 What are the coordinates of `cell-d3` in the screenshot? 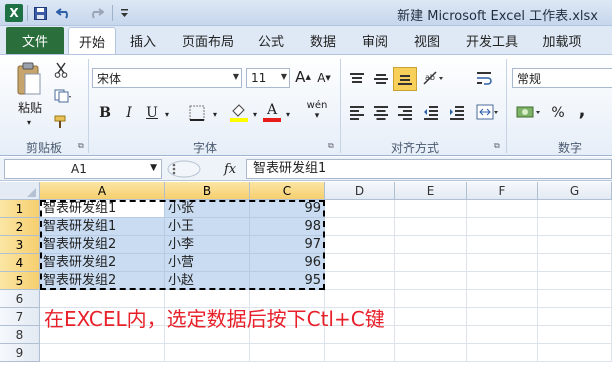 It's located at (360, 245).